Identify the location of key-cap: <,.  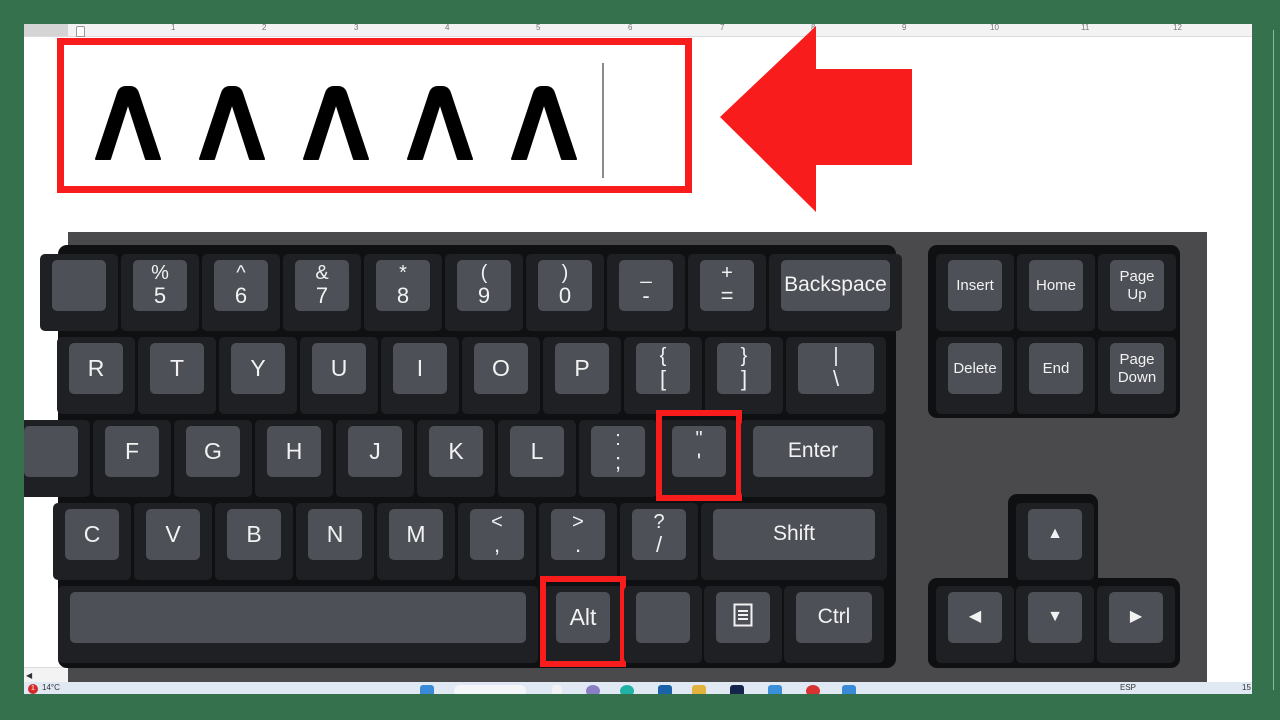
(497, 534).